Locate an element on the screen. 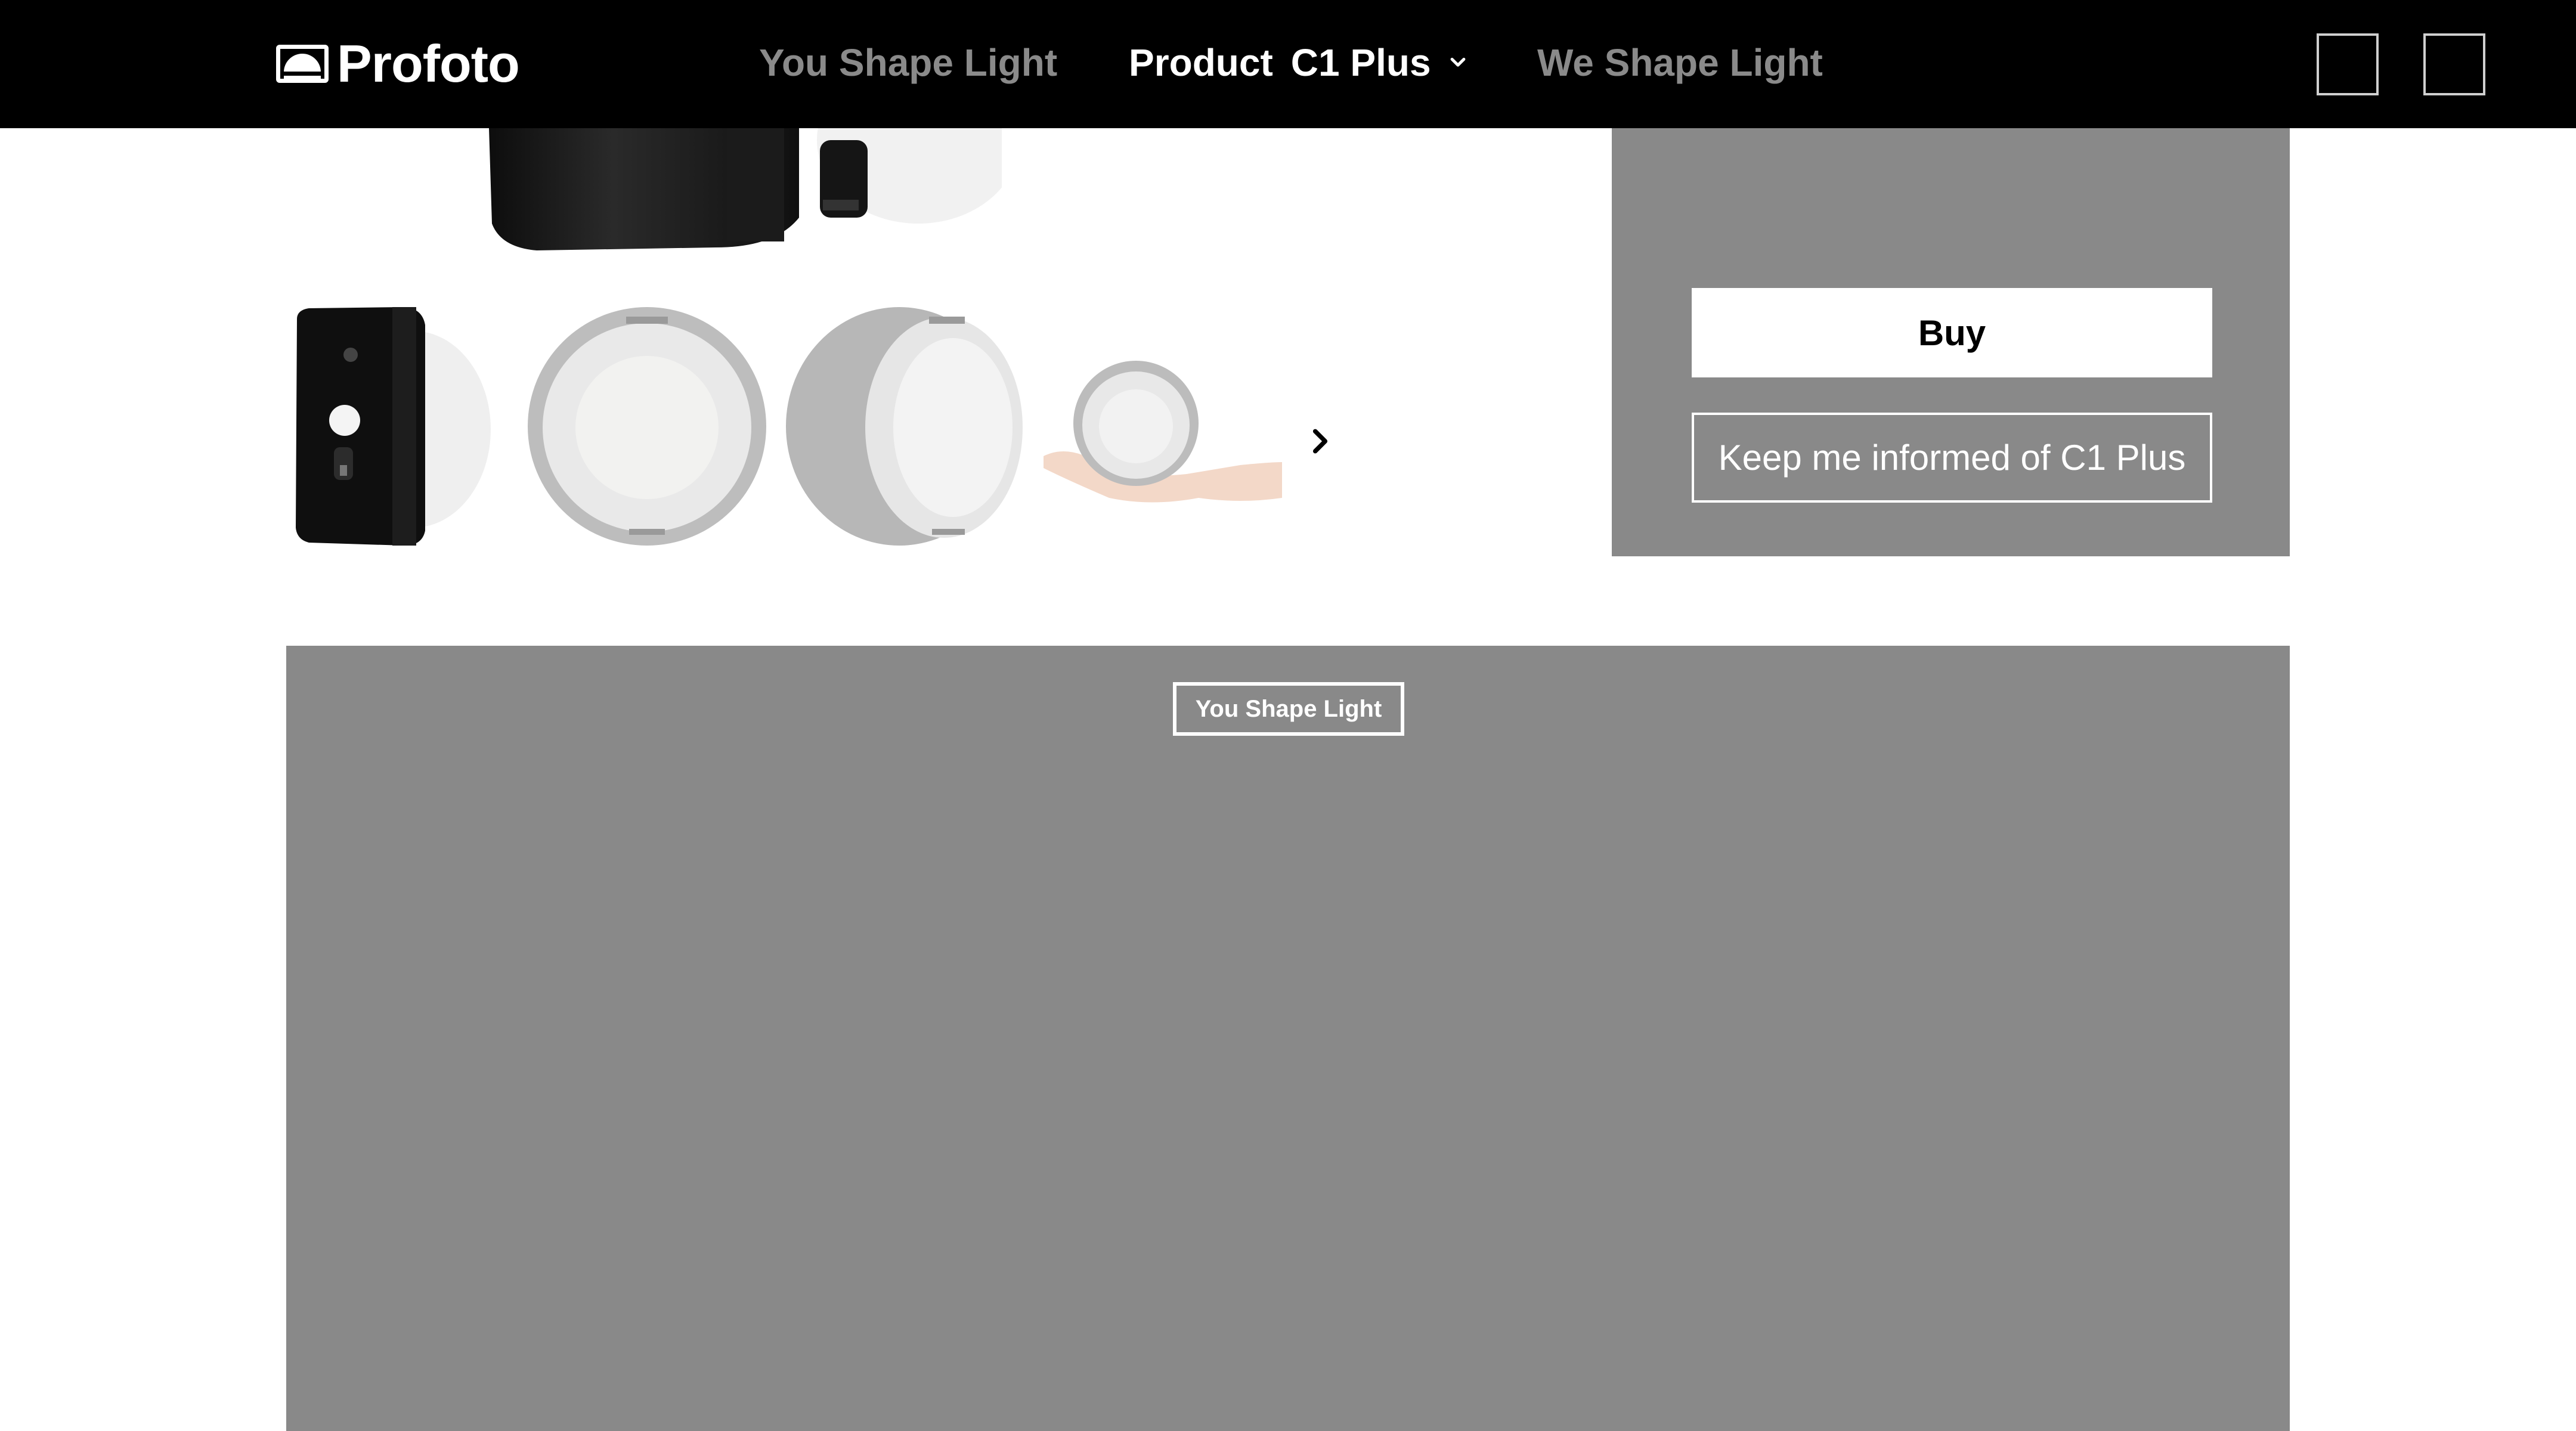 The image size is (2576, 1431). chevron-down-icon is located at coordinates (1457, 62).